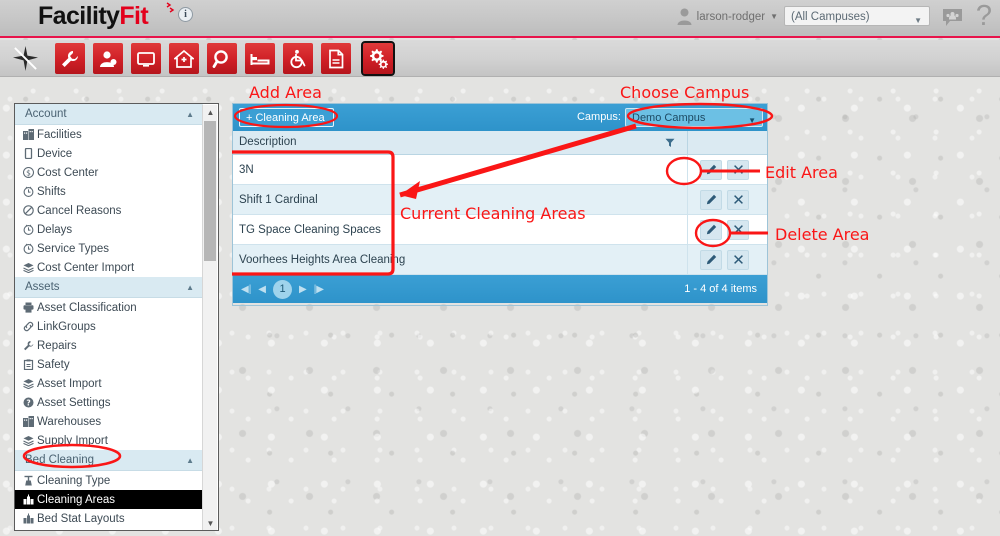 This screenshot has height=536, width=1000. What do you see at coordinates (109, 267) in the screenshot?
I see `sidebar-item-cost-center-import: Cost Center Import` at bounding box center [109, 267].